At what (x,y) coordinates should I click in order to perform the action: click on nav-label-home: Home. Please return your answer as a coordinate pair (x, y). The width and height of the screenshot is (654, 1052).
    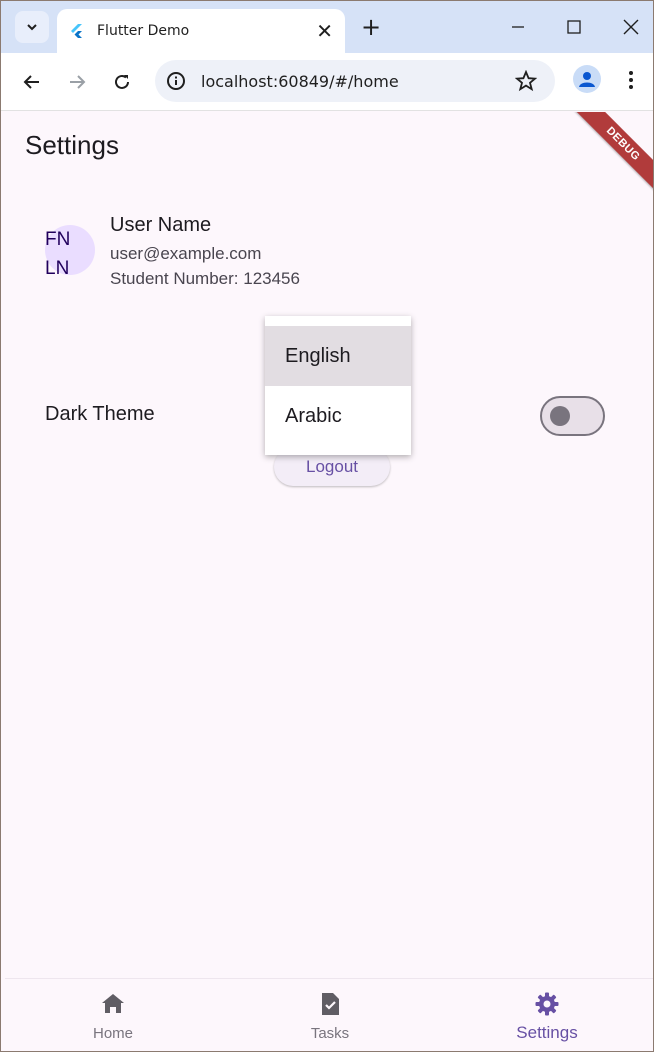
    Looking at the image, I should click on (112, 1033).